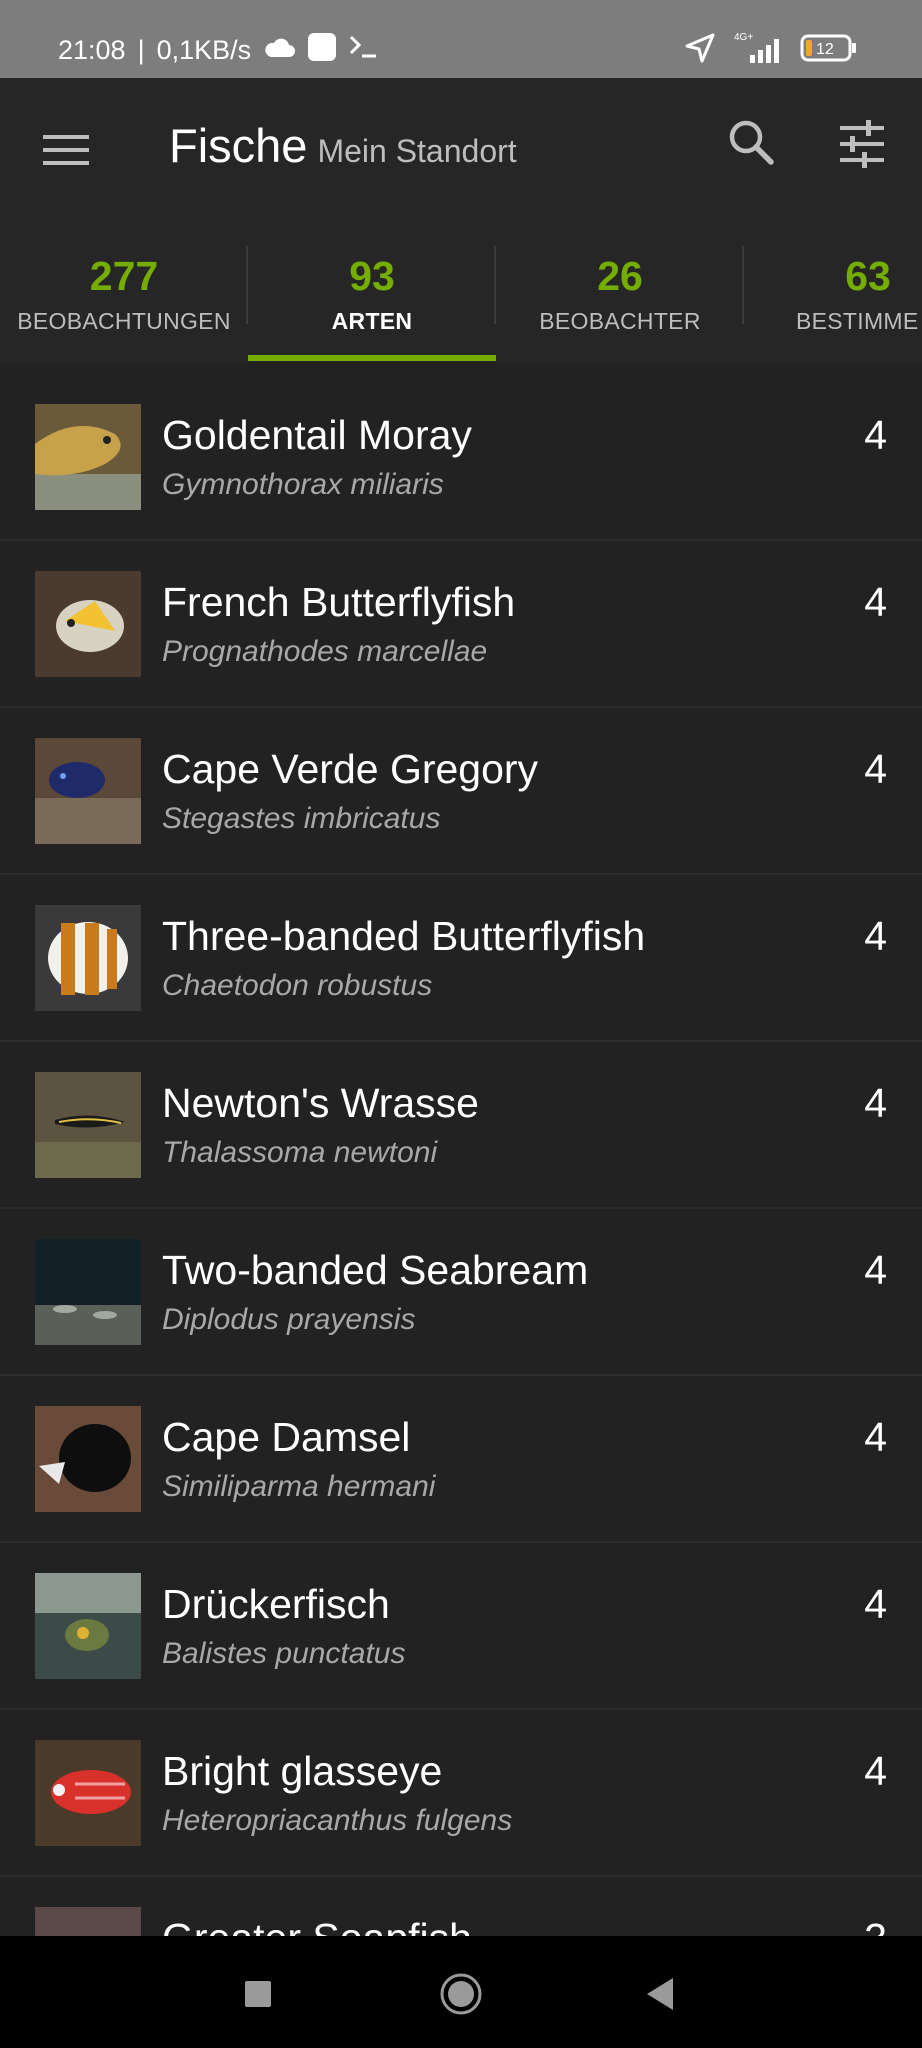  What do you see at coordinates (301, 818) in the screenshot?
I see `scientific-name: Stegastes imbricatus` at bounding box center [301, 818].